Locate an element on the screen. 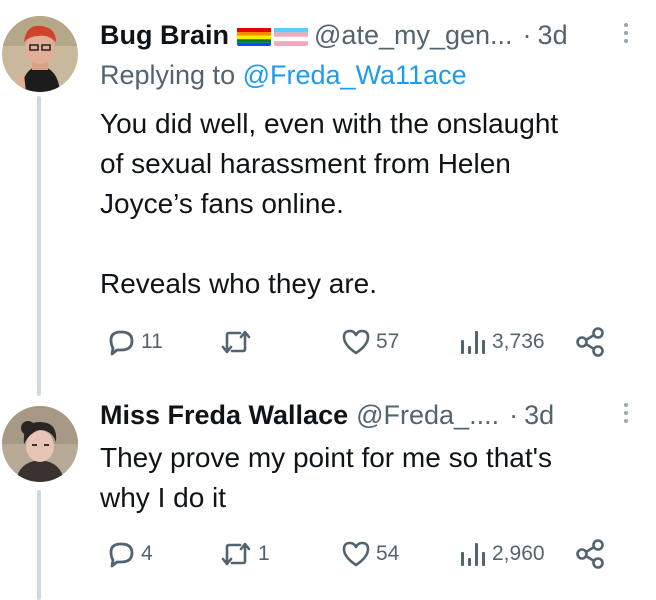 The image size is (656, 600). retweet-button: 1 is located at coordinates (244, 554).